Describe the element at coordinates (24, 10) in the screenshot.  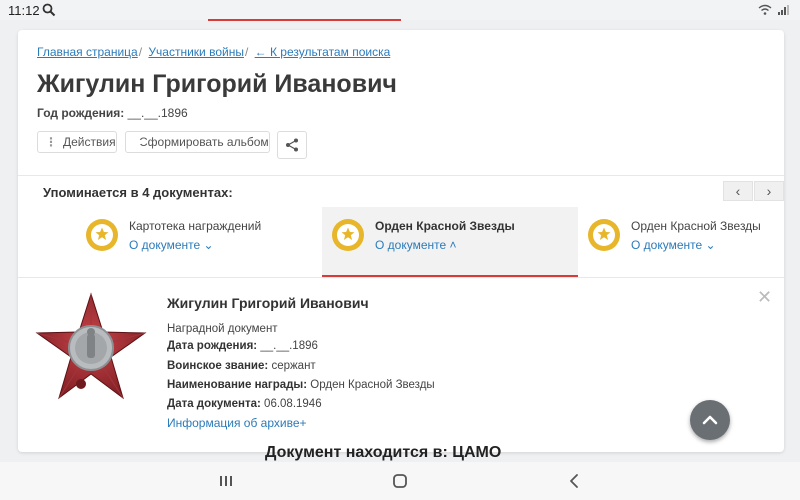
I see `status-time: 11:12` at that location.